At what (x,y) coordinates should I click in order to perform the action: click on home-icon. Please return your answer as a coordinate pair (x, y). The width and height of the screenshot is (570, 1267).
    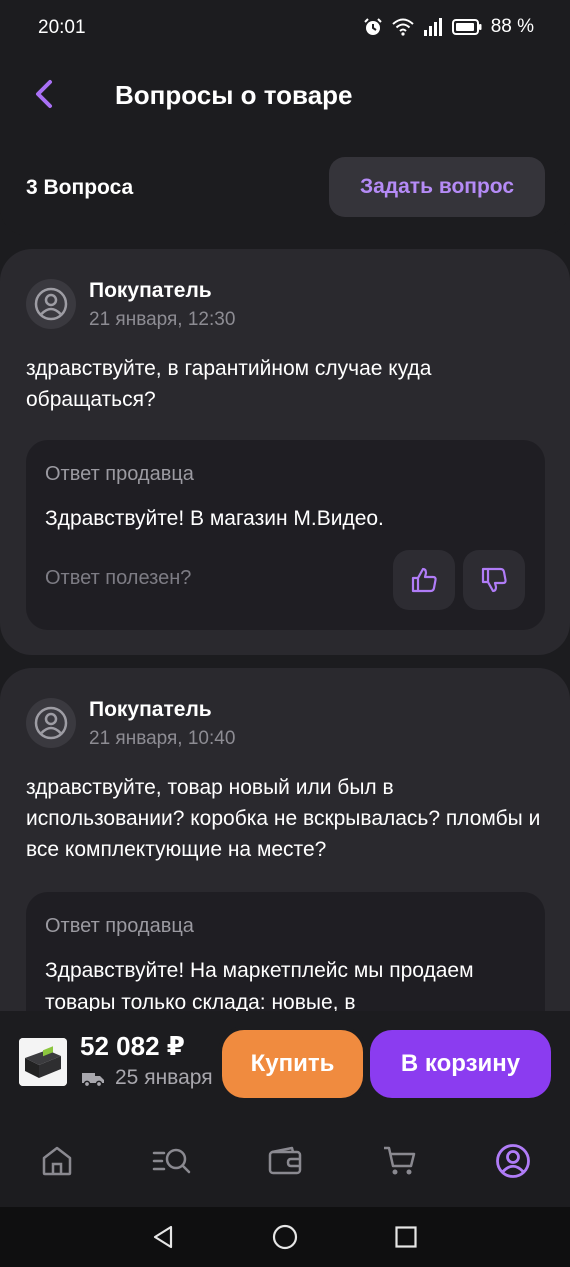
    Looking at the image, I should click on (57, 1161).